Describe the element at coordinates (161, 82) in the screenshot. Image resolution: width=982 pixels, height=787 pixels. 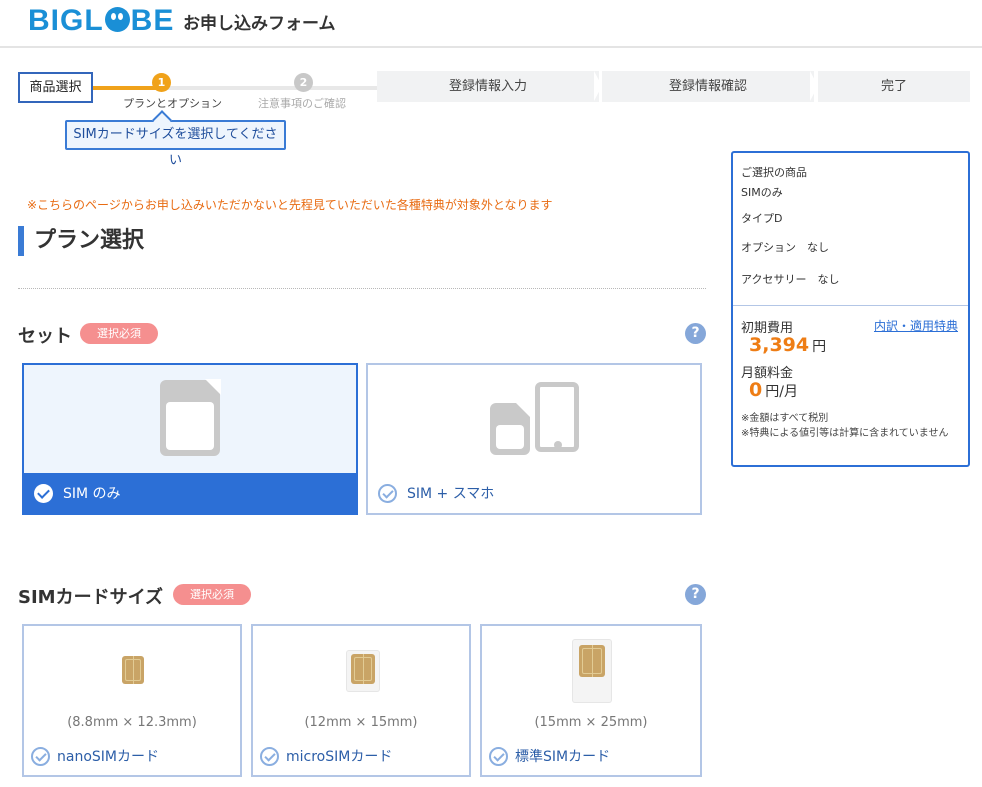
I see `substep-1-number: 1` at that location.